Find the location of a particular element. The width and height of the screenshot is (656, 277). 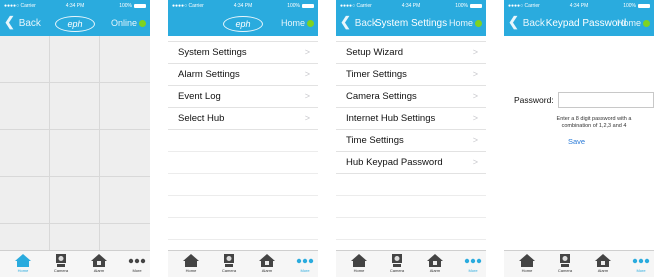

battery-indicator: 100% is located at coordinates (636, 6).